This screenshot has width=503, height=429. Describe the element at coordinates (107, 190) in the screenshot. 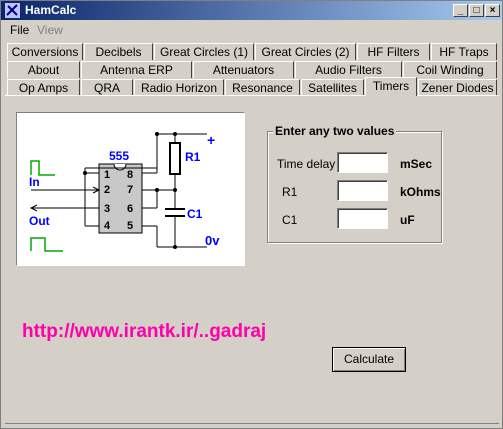

I see `pin-2: 2` at that location.